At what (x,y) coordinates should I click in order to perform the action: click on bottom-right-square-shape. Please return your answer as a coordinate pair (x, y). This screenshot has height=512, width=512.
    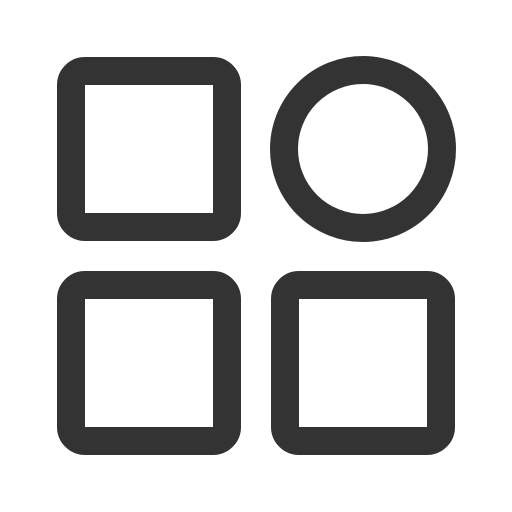
    Looking at the image, I should click on (363, 363).